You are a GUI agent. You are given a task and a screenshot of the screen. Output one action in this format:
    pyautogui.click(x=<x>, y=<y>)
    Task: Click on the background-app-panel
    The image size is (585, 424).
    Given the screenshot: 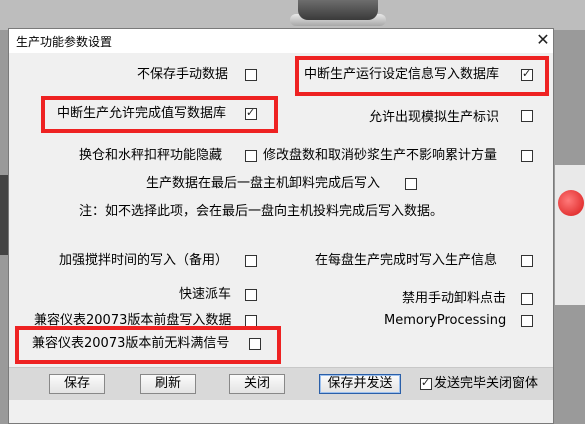 What is the action you would take?
    pyautogui.click(x=570, y=235)
    